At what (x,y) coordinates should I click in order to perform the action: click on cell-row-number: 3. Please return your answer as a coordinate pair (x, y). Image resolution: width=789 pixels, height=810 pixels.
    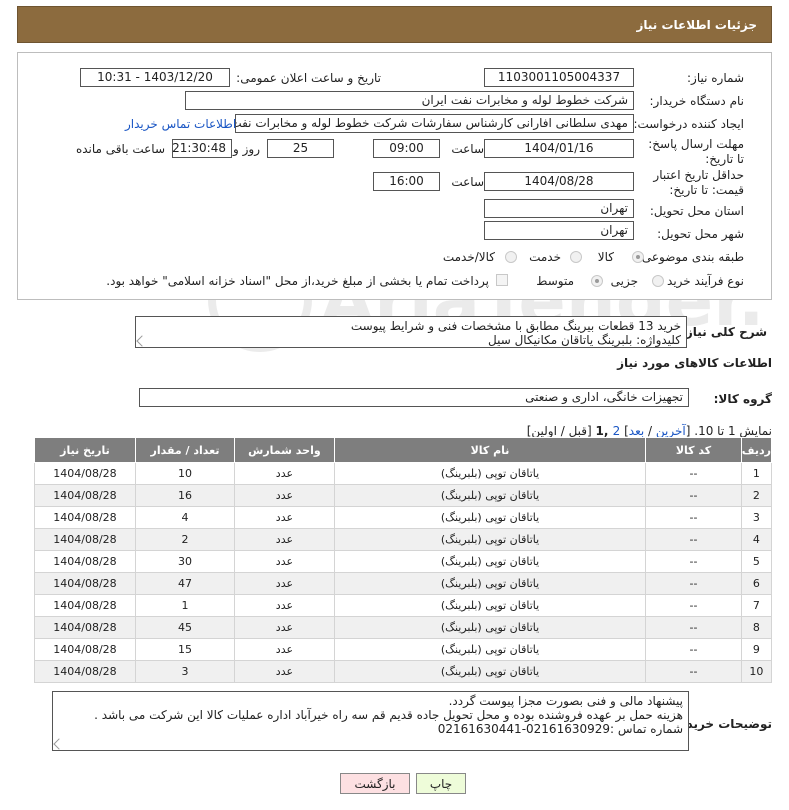
    Looking at the image, I should click on (756, 517).